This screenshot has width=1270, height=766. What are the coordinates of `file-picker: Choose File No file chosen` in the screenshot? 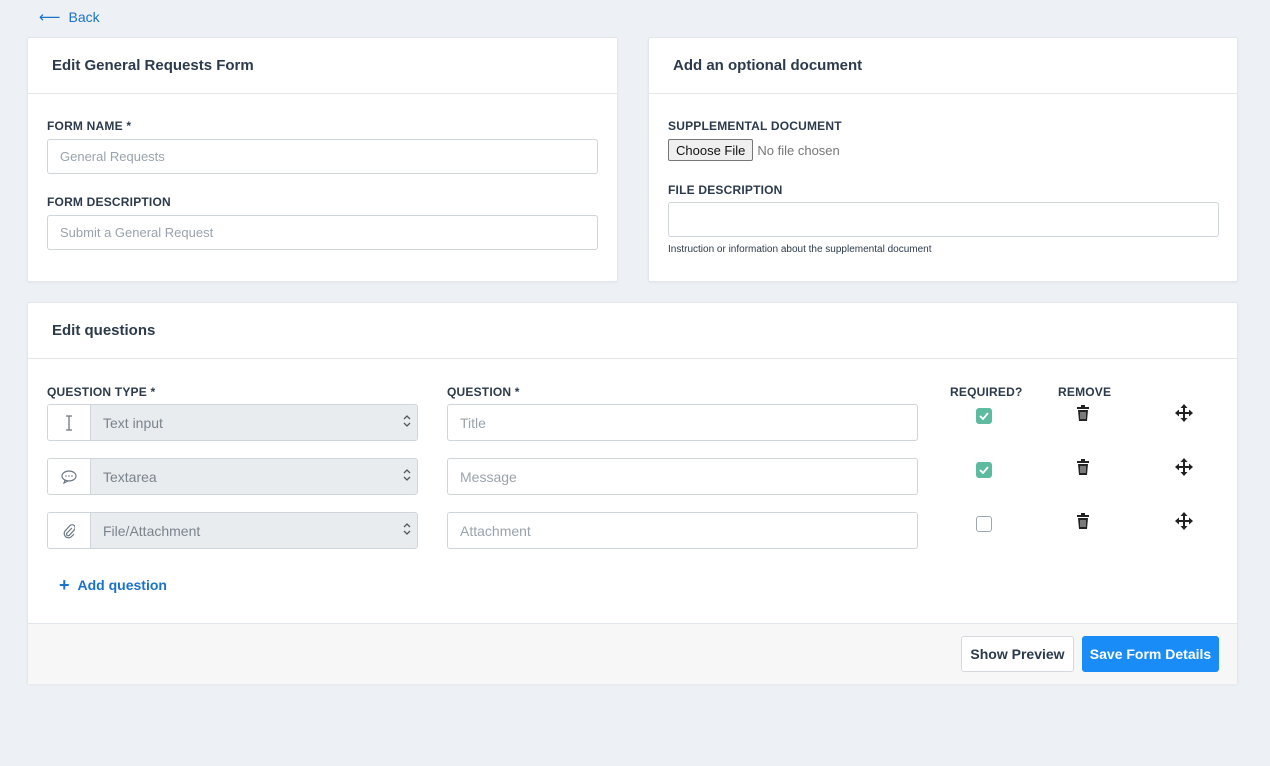 It's located at (754, 150).